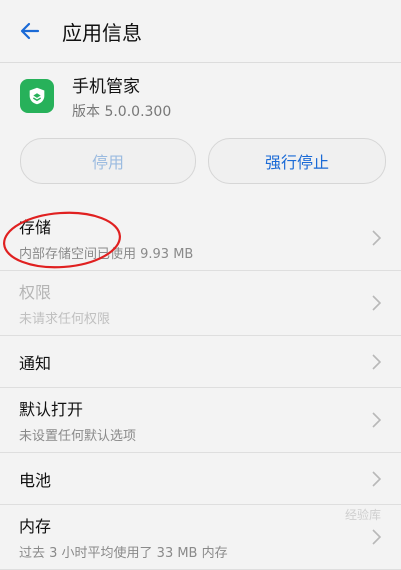 The width and height of the screenshot is (401, 570). I want to click on list-item-subtitle: 未设置任何默认选项, so click(78, 436).